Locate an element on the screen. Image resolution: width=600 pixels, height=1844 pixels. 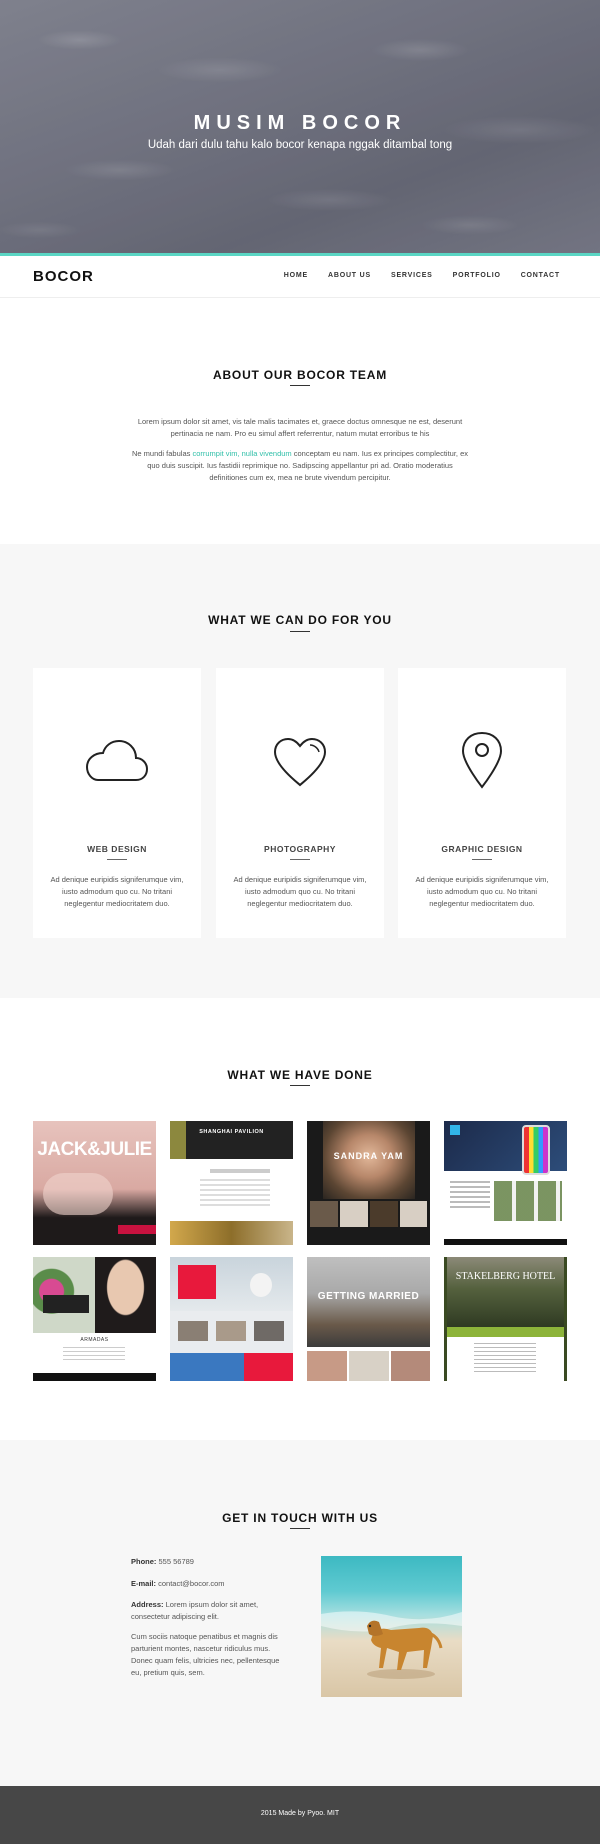
about-title-rule is located at coordinates (300, 385).